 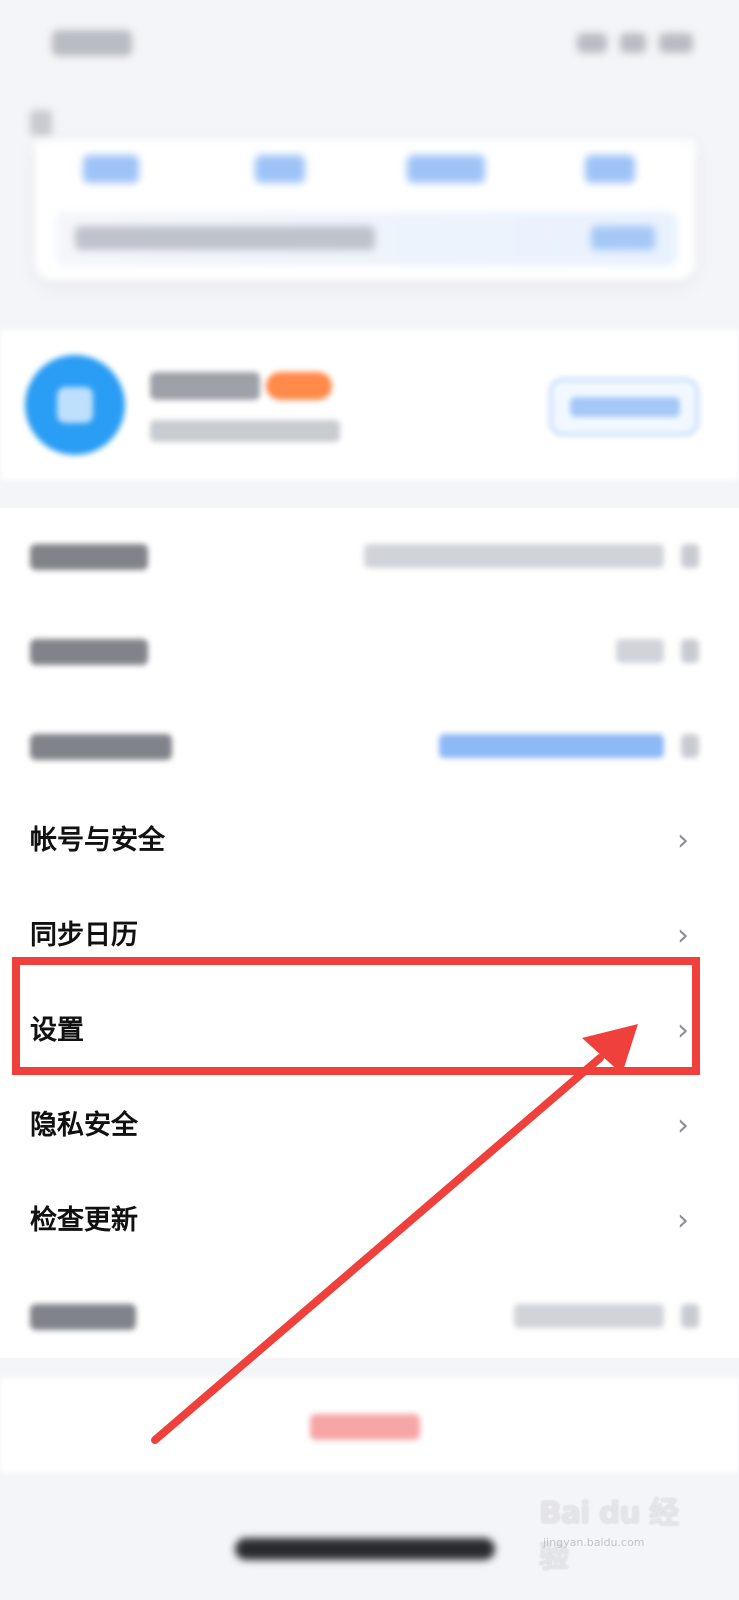 What do you see at coordinates (84, 1125) in the screenshot?
I see `menu-item-label: 隐私安全` at bounding box center [84, 1125].